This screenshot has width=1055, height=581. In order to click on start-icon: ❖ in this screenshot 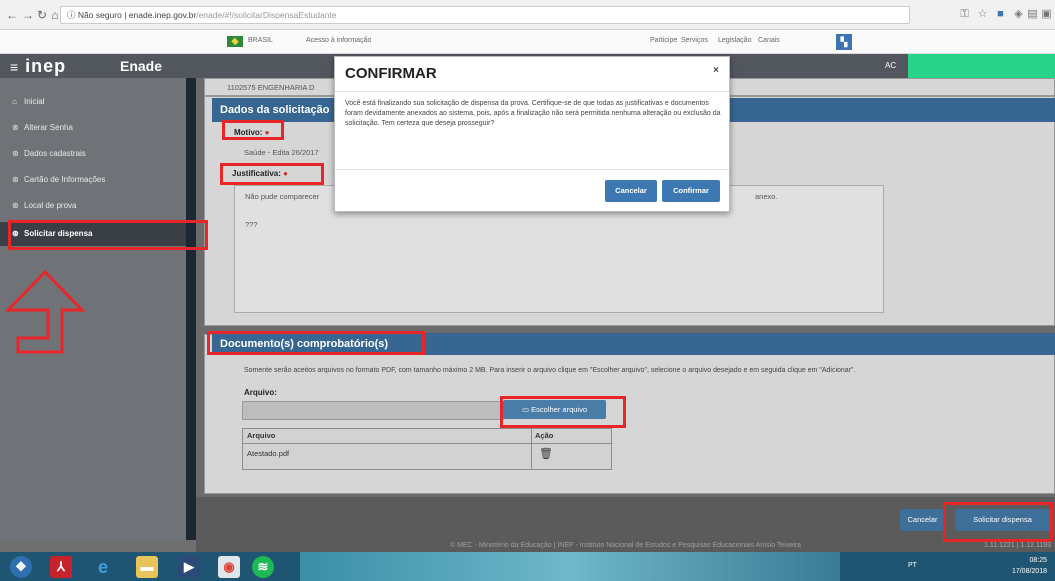, I will do `click(21, 567)`.